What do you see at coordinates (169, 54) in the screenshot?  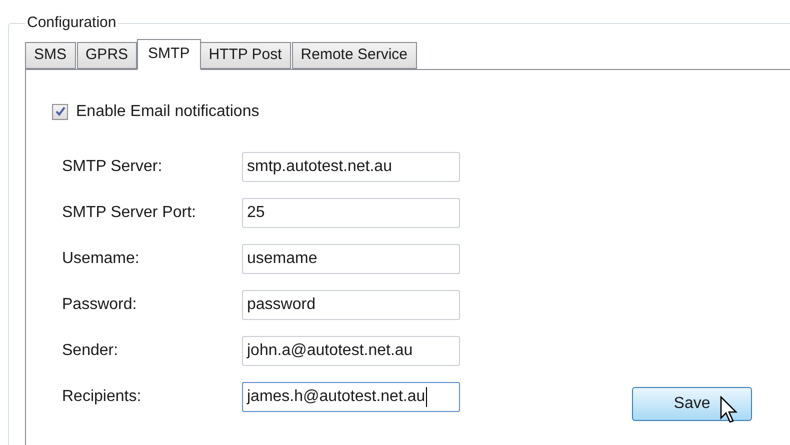 I see `tab: SMTP` at bounding box center [169, 54].